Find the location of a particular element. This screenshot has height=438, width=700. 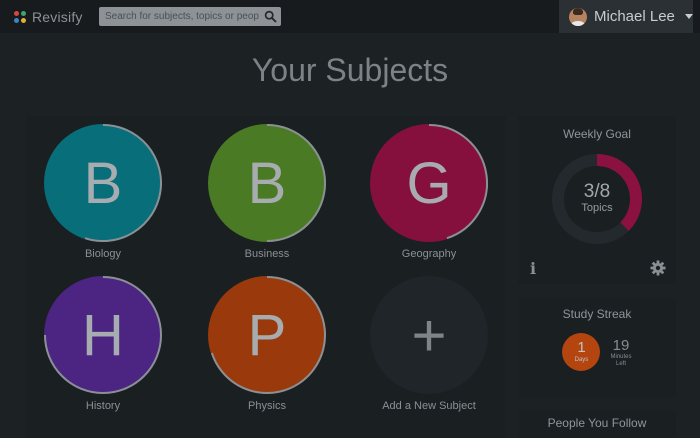

brand-logo: Revisify is located at coordinates (48, 17).